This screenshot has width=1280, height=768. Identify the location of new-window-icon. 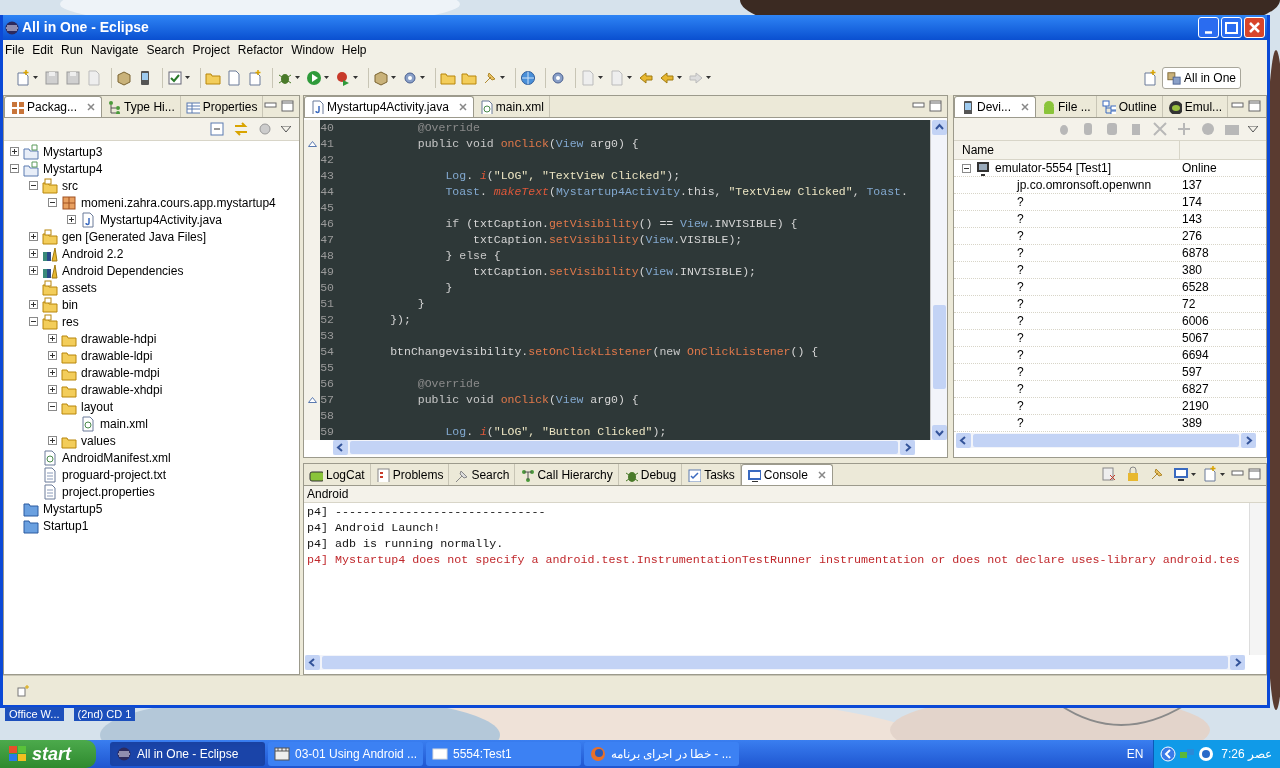
(23, 690).